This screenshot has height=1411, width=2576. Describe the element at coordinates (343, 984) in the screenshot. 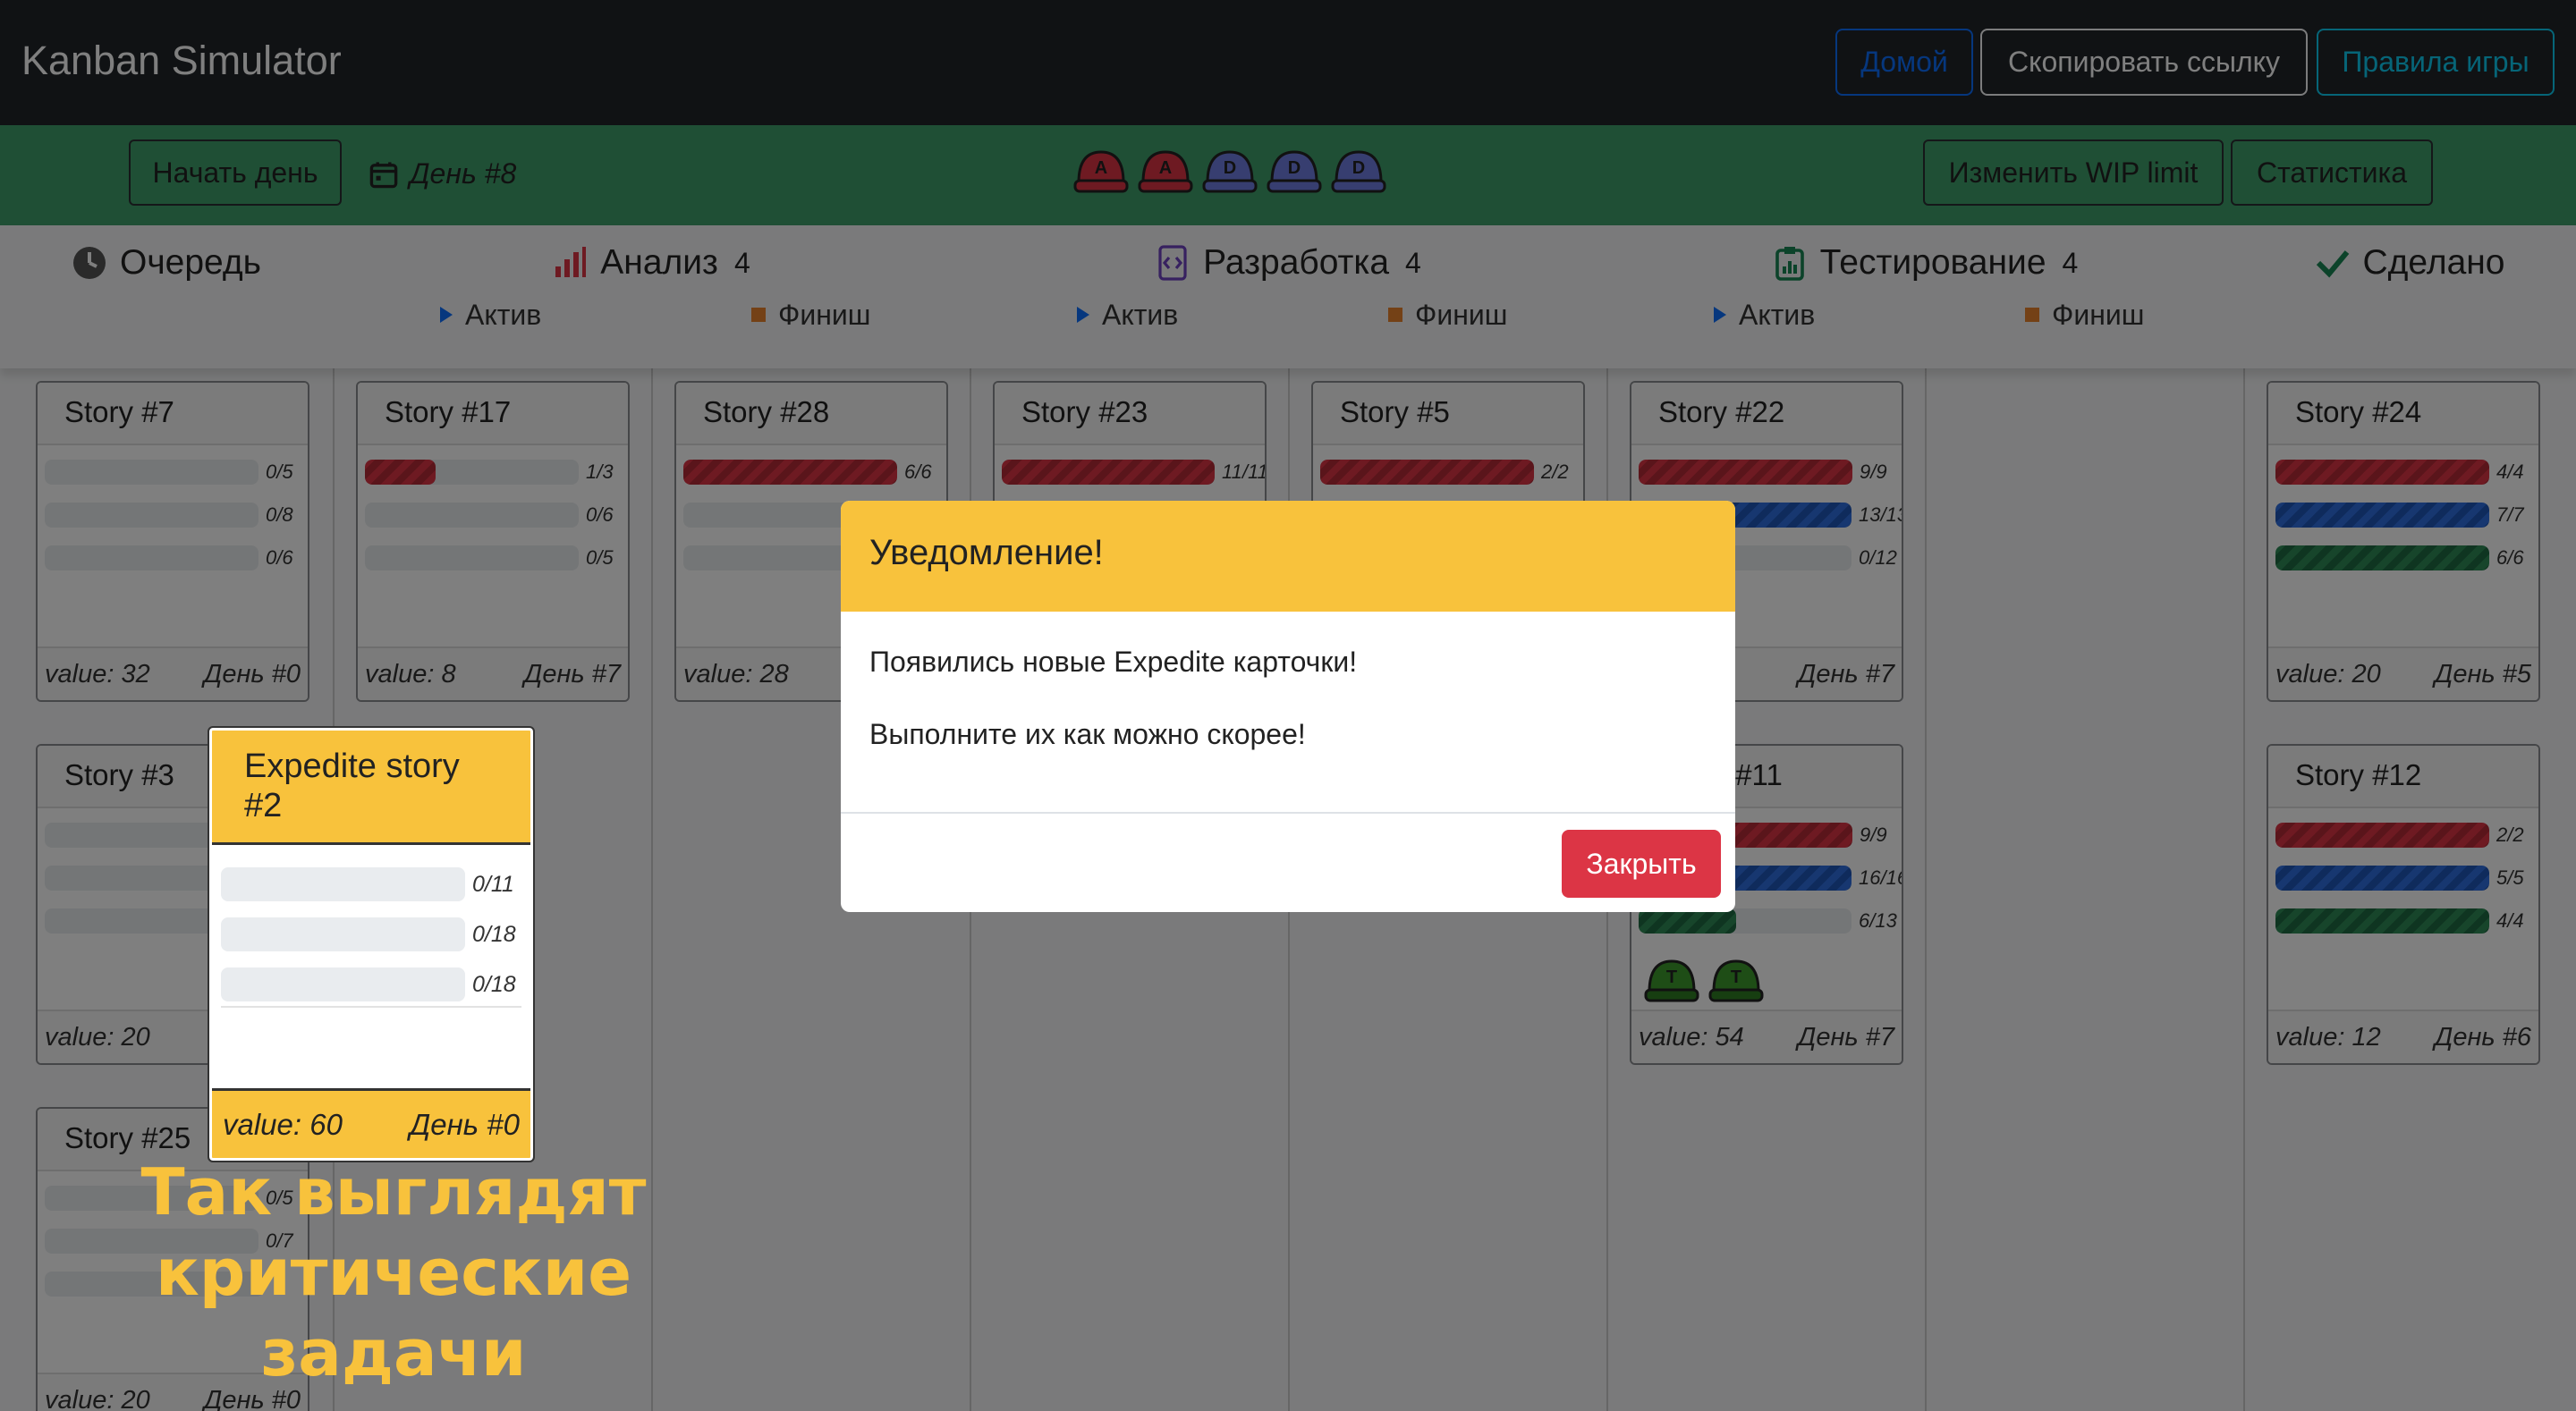

I see `test-progress-bar` at that location.